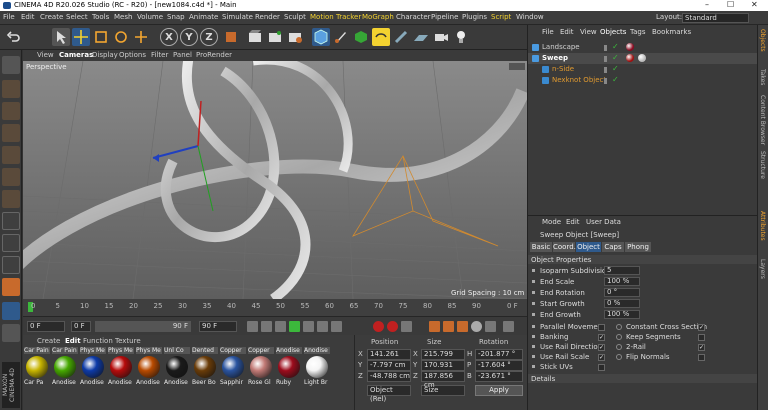 The width and height of the screenshot is (768, 410). I want to click on material-swatch: Unl Co Anodise, so click(177, 367).